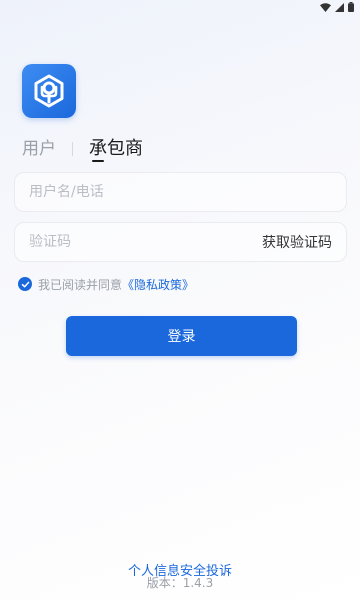  I want to click on verification-code-field: 获取验证码, so click(180, 242).